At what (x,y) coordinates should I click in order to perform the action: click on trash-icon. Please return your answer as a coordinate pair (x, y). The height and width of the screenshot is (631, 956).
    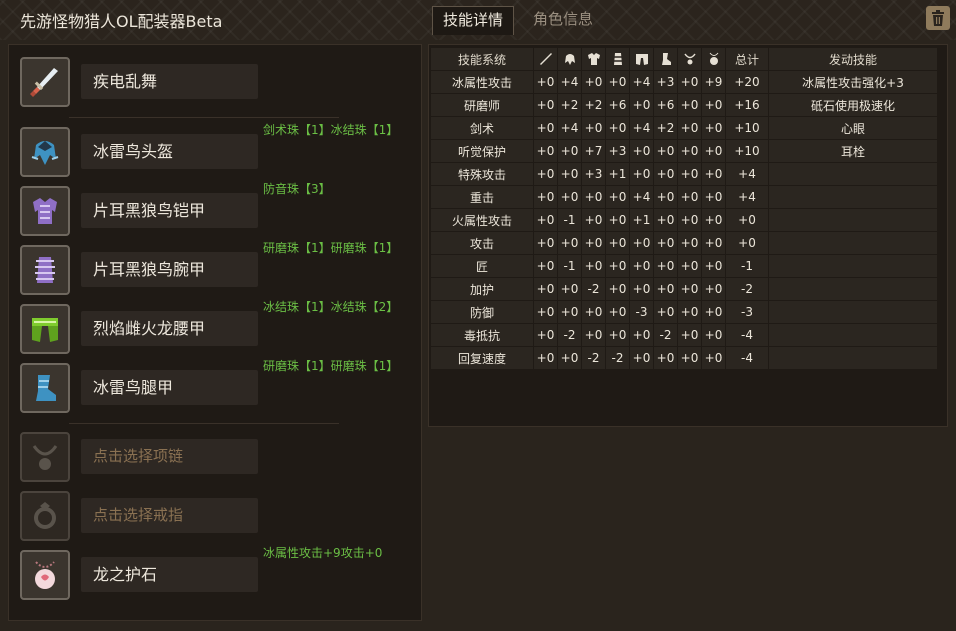
    Looking at the image, I should click on (938, 18).